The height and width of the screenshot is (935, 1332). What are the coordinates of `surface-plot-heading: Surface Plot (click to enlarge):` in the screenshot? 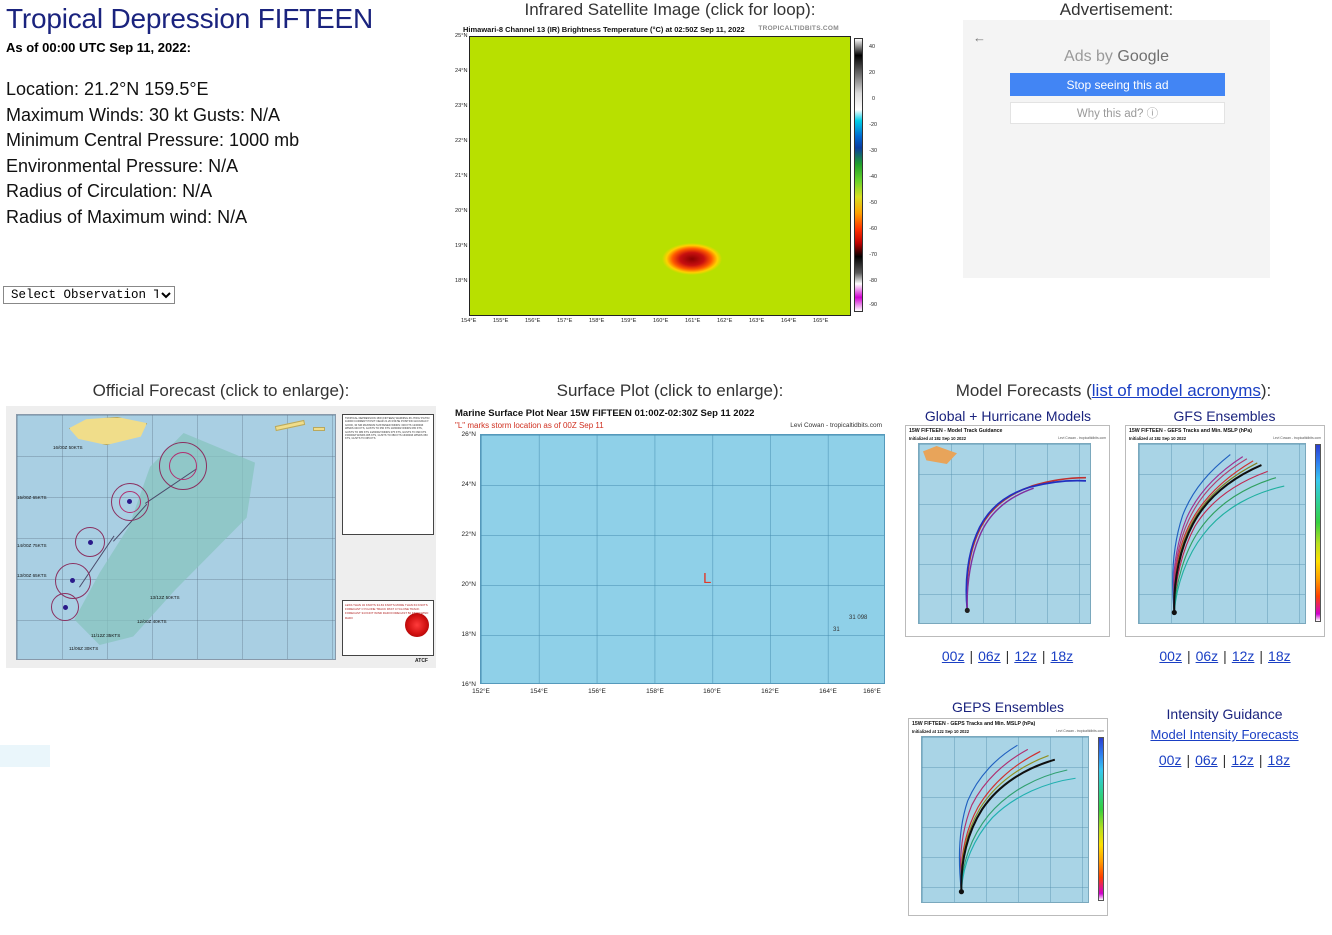 It's located at (670, 390).